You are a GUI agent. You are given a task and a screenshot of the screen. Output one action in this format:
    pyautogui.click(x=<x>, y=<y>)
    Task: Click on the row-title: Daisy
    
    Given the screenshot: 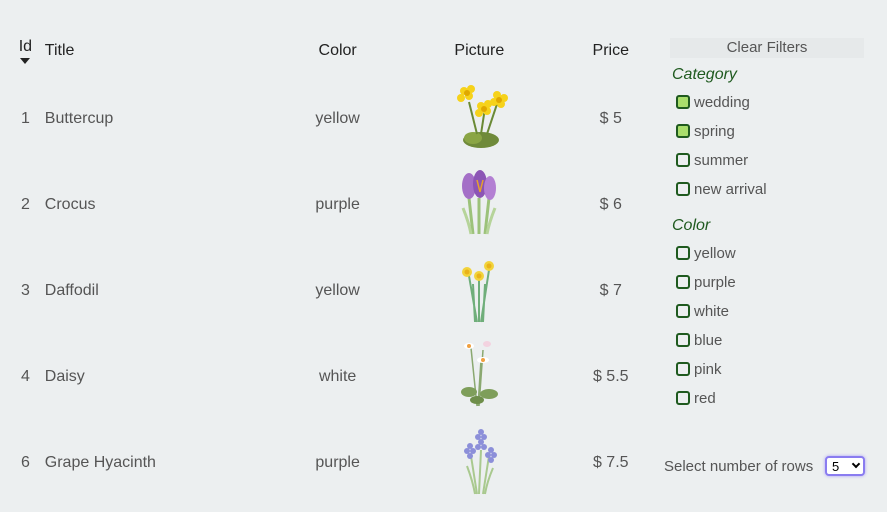 What is the action you would take?
    pyautogui.click(x=64, y=376)
    